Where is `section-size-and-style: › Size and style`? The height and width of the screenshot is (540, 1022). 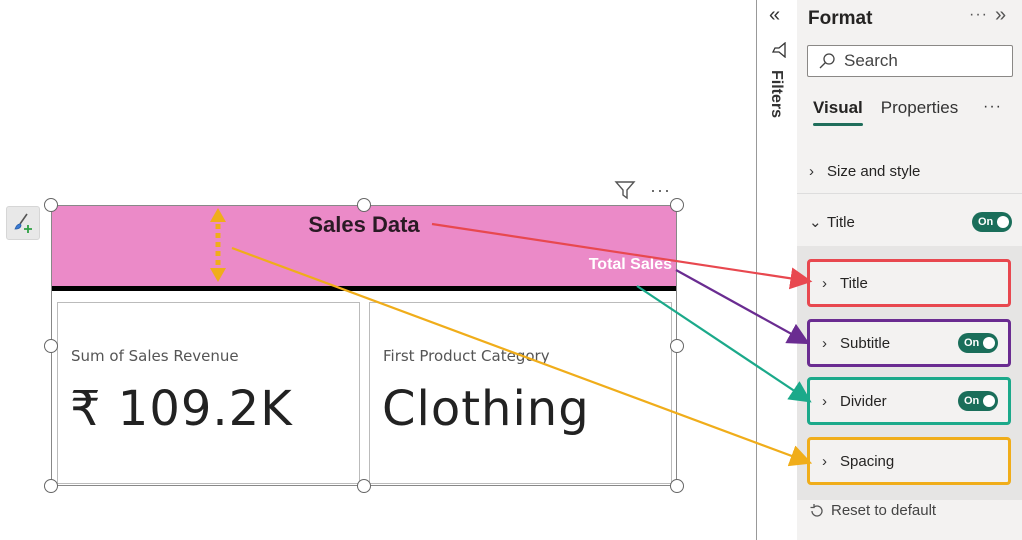 section-size-and-style: › Size and style is located at coordinates (909, 172).